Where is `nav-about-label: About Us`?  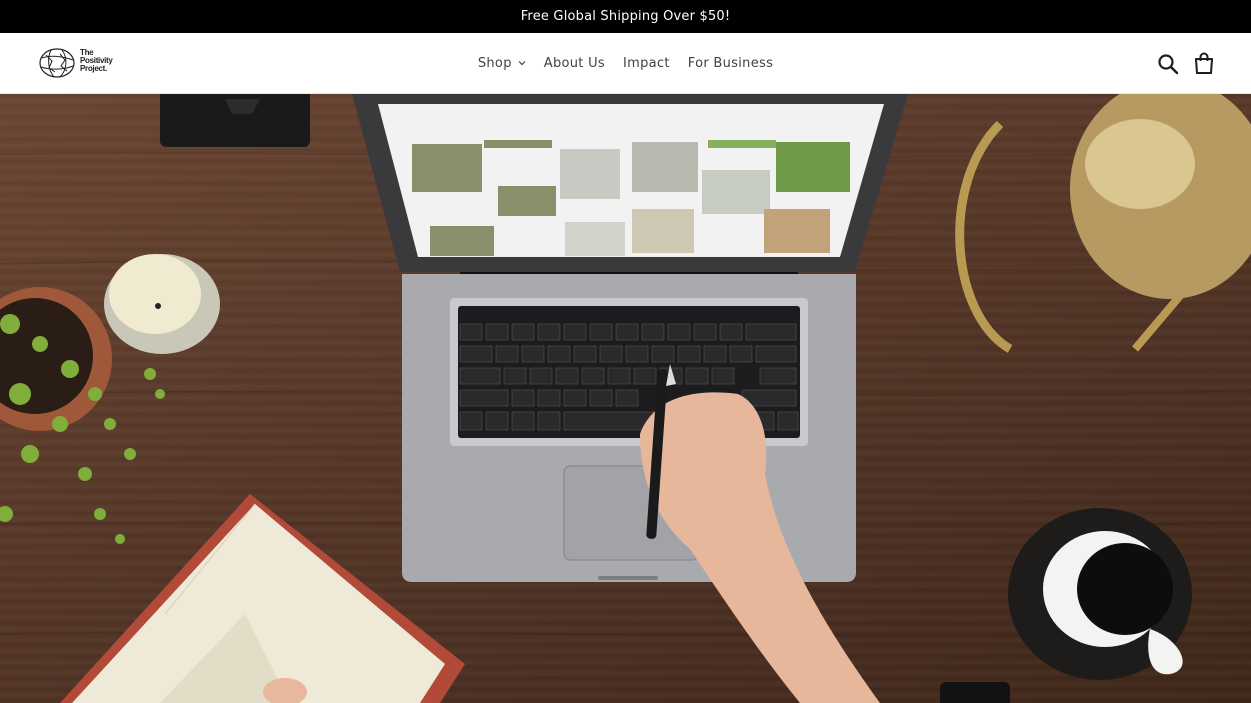 nav-about-label: About Us is located at coordinates (574, 63).